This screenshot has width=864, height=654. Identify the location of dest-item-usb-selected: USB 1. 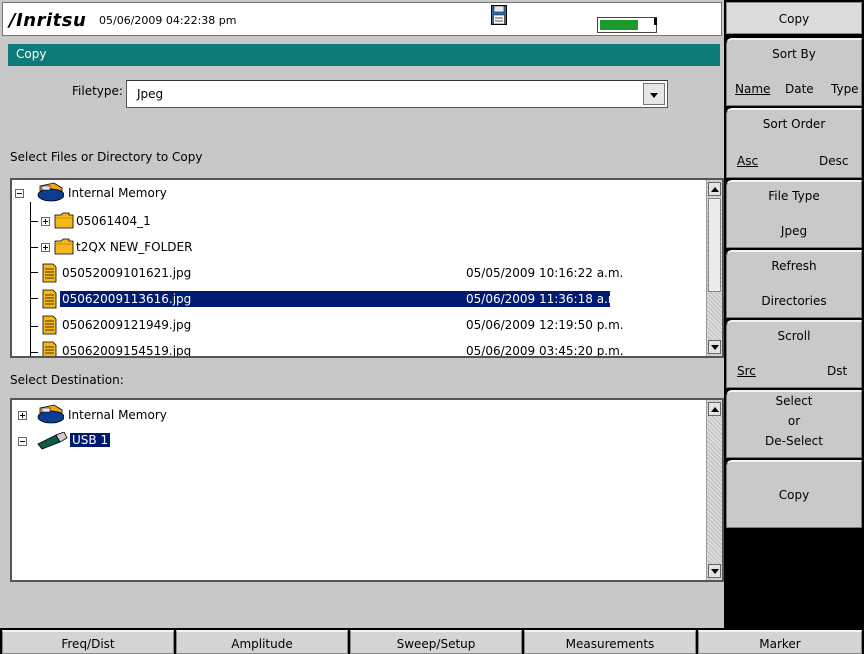
(357, 441).